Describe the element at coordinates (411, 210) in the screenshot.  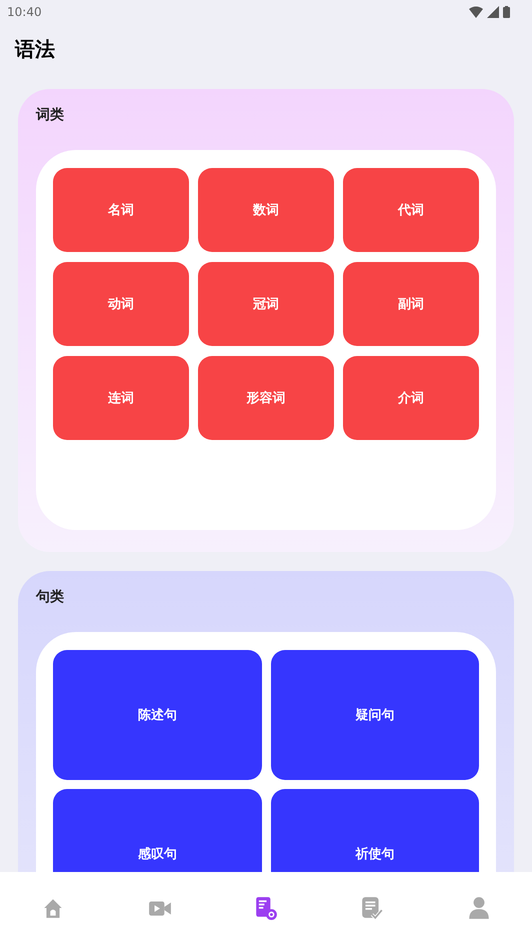
I see `category-button: 代词` at that location.